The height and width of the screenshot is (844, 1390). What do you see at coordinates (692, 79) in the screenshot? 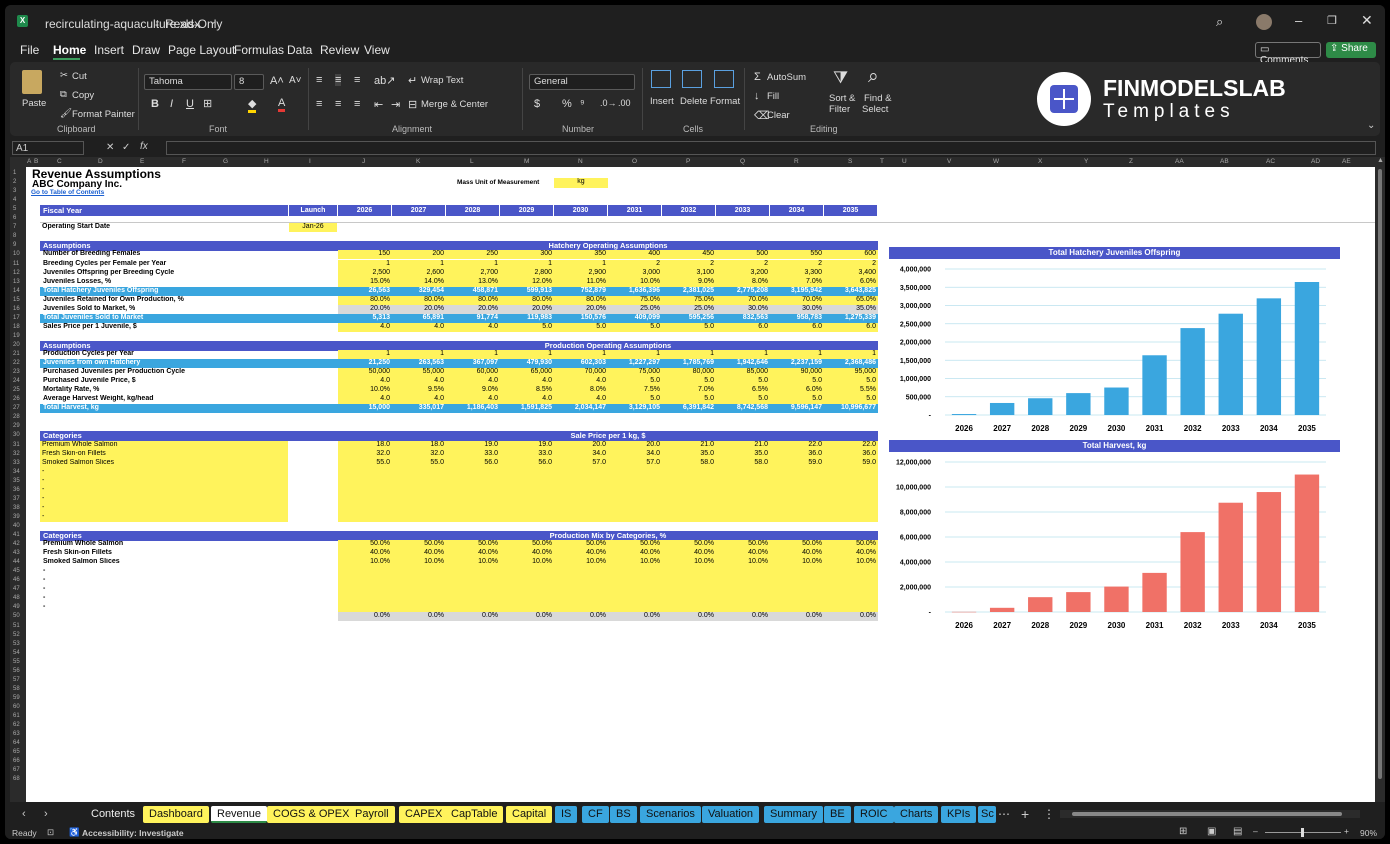
I see `delete-cells-icon` at bounding box center [692, 79].